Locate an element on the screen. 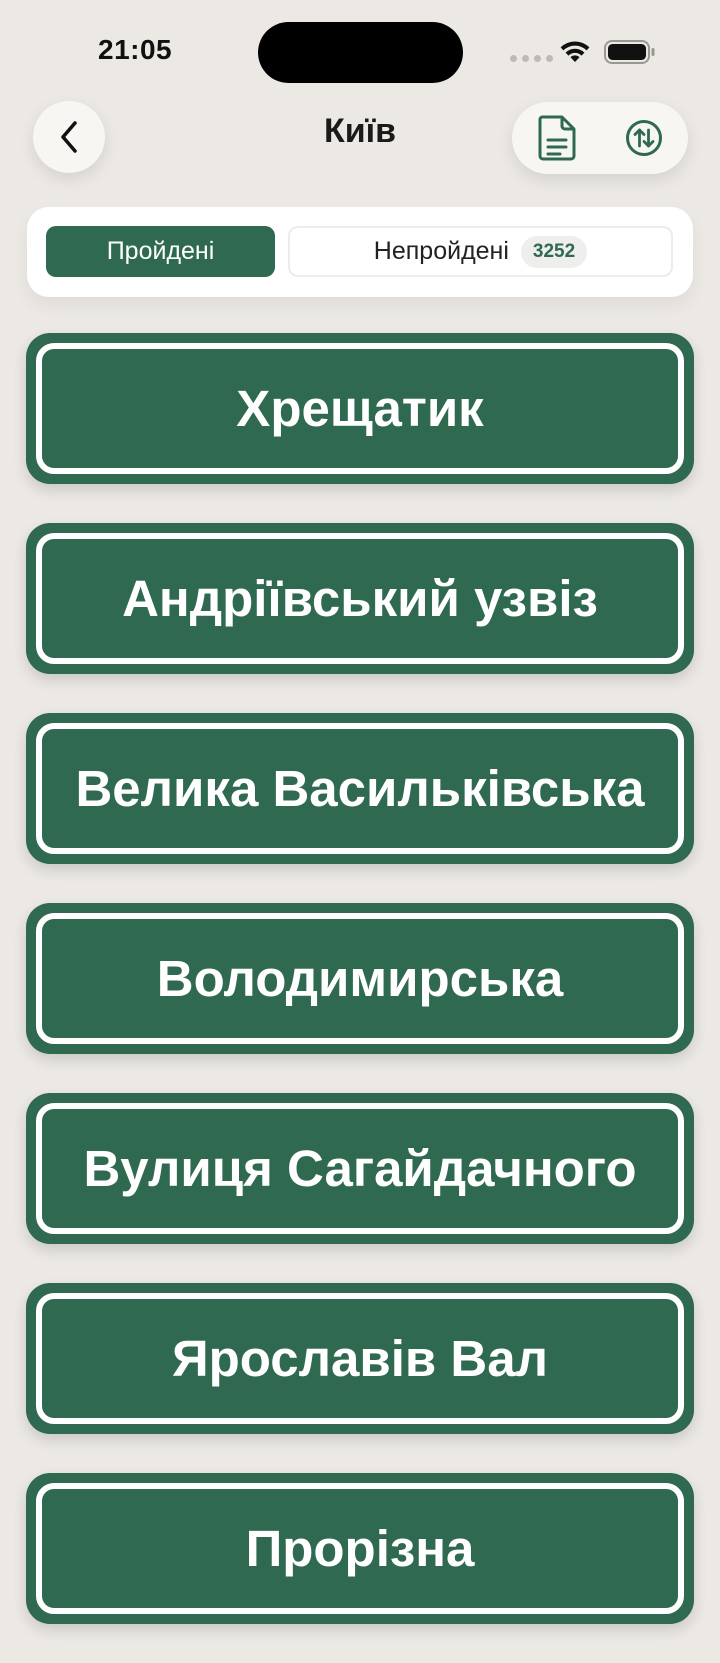  document-icon is located at coordinates (557, 138).